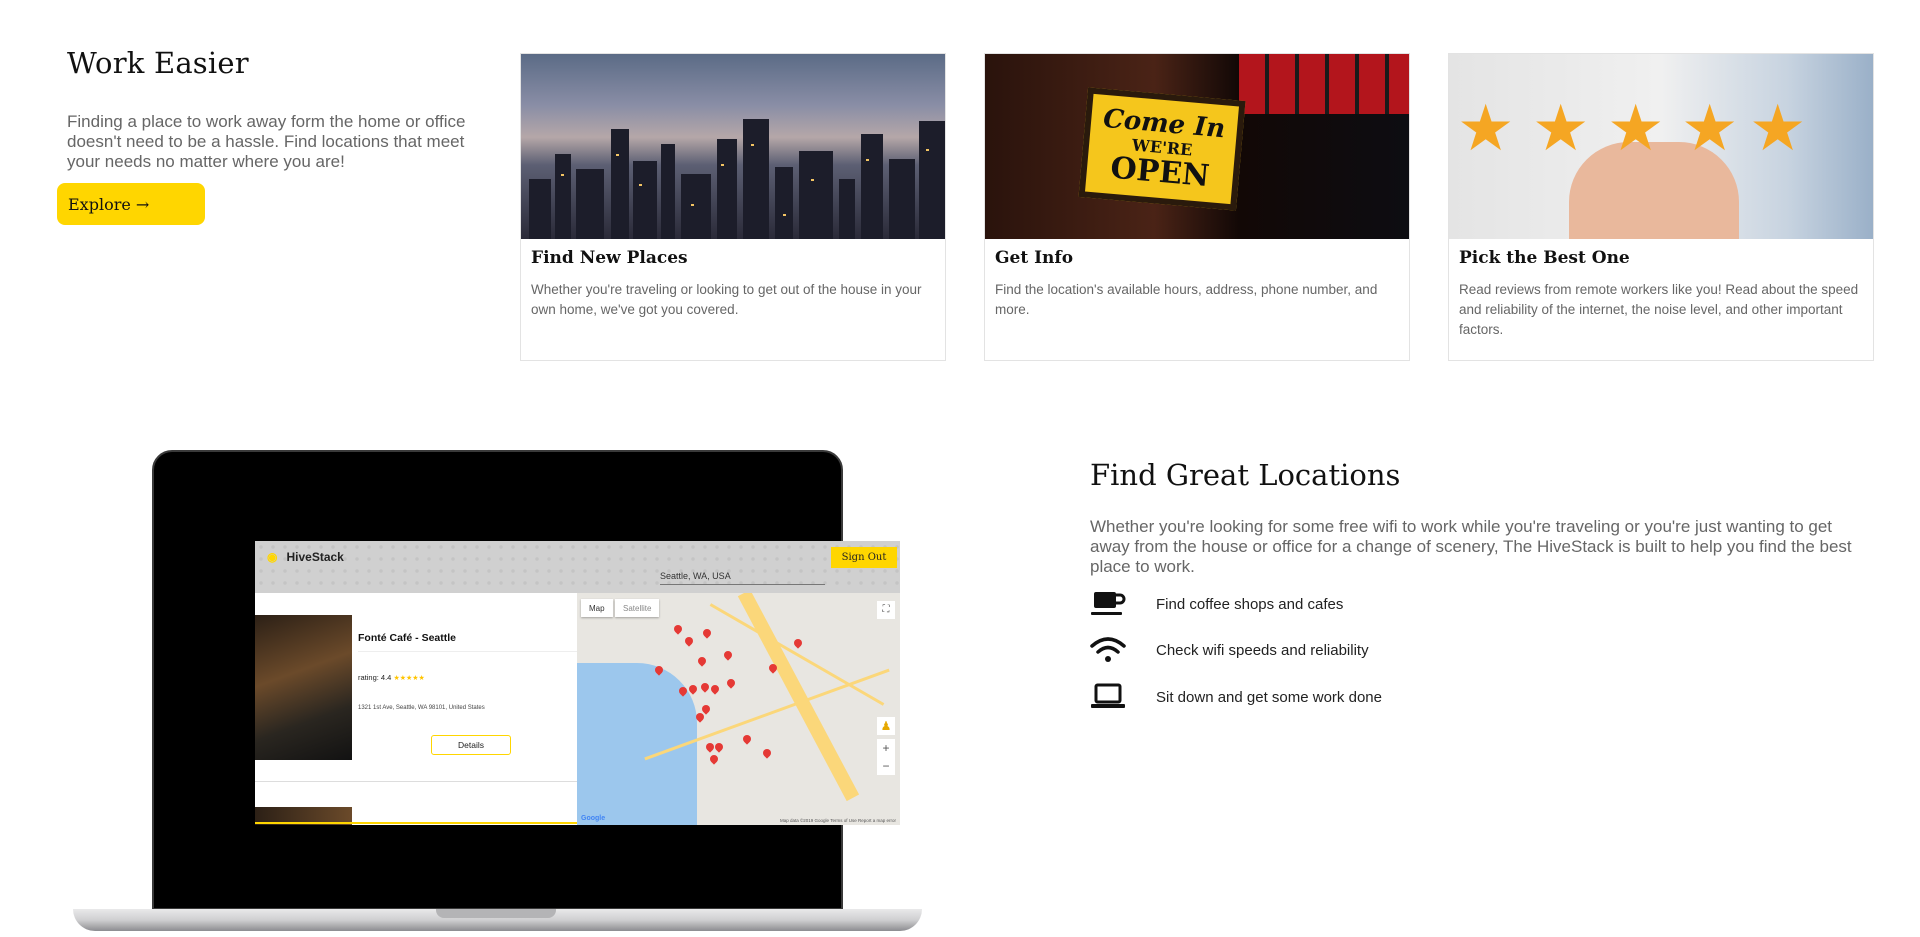  Describe the element at coordinates (637, 608) in the screenshot. I see `map-tab-satellite: Satellite` at that location.